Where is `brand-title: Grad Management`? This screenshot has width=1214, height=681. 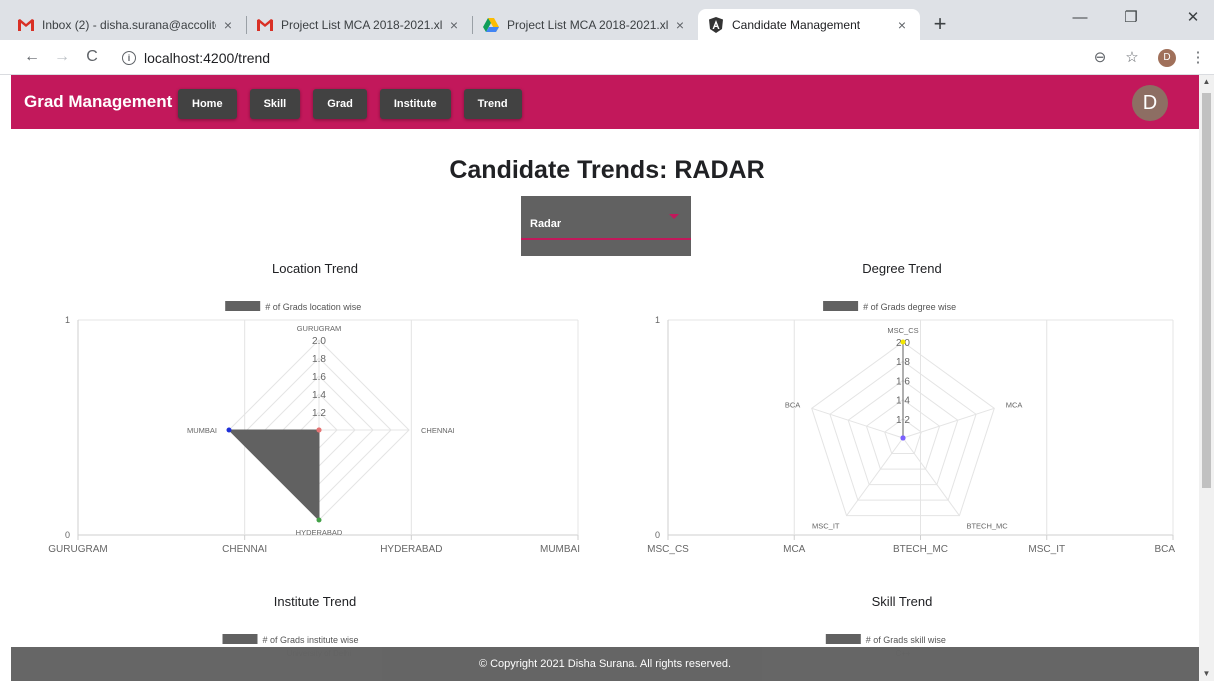 brand-title: Grad Management is located at coordinates (98, 102).